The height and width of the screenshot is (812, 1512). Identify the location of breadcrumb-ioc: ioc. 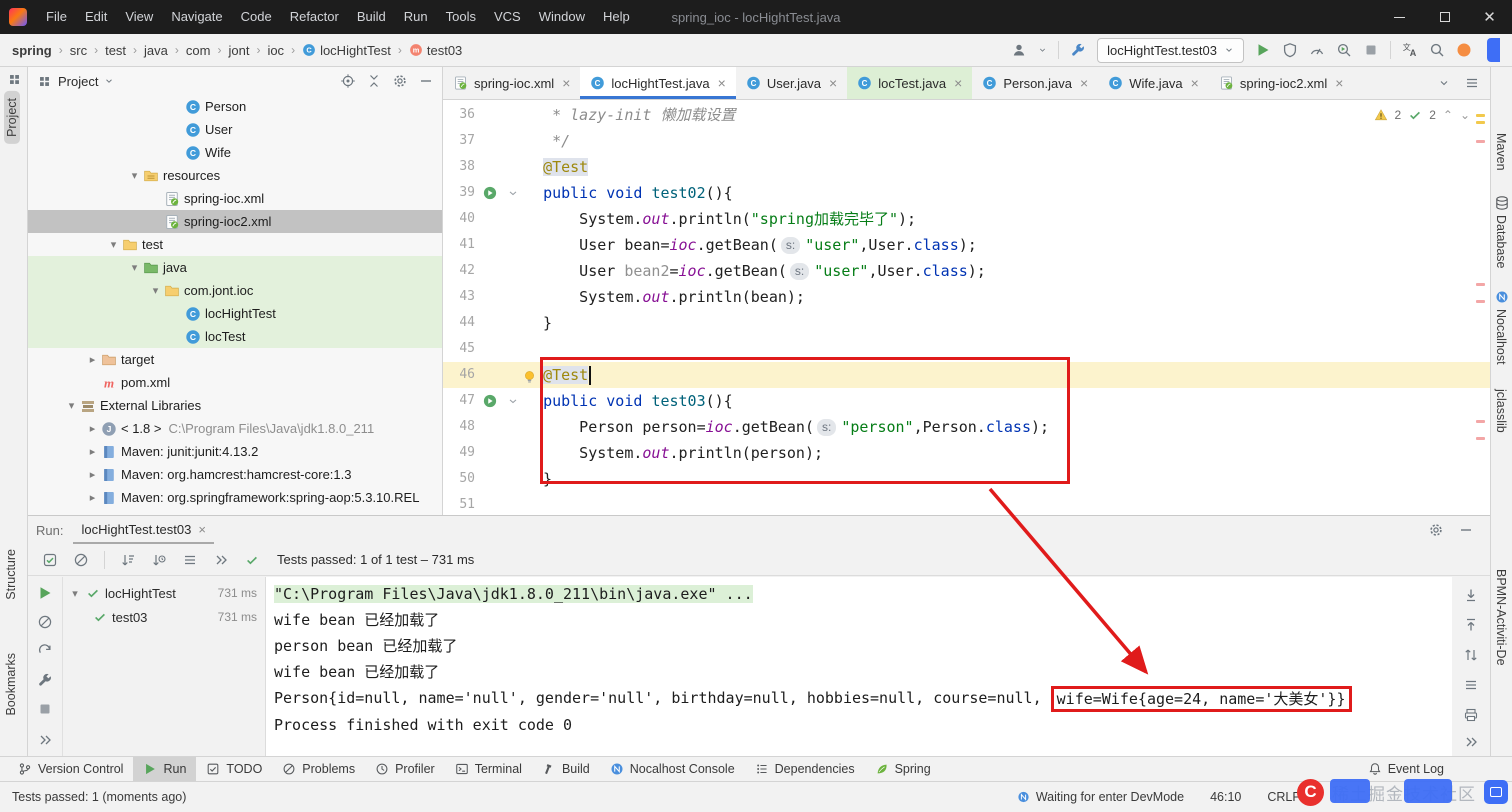
(275, 50).